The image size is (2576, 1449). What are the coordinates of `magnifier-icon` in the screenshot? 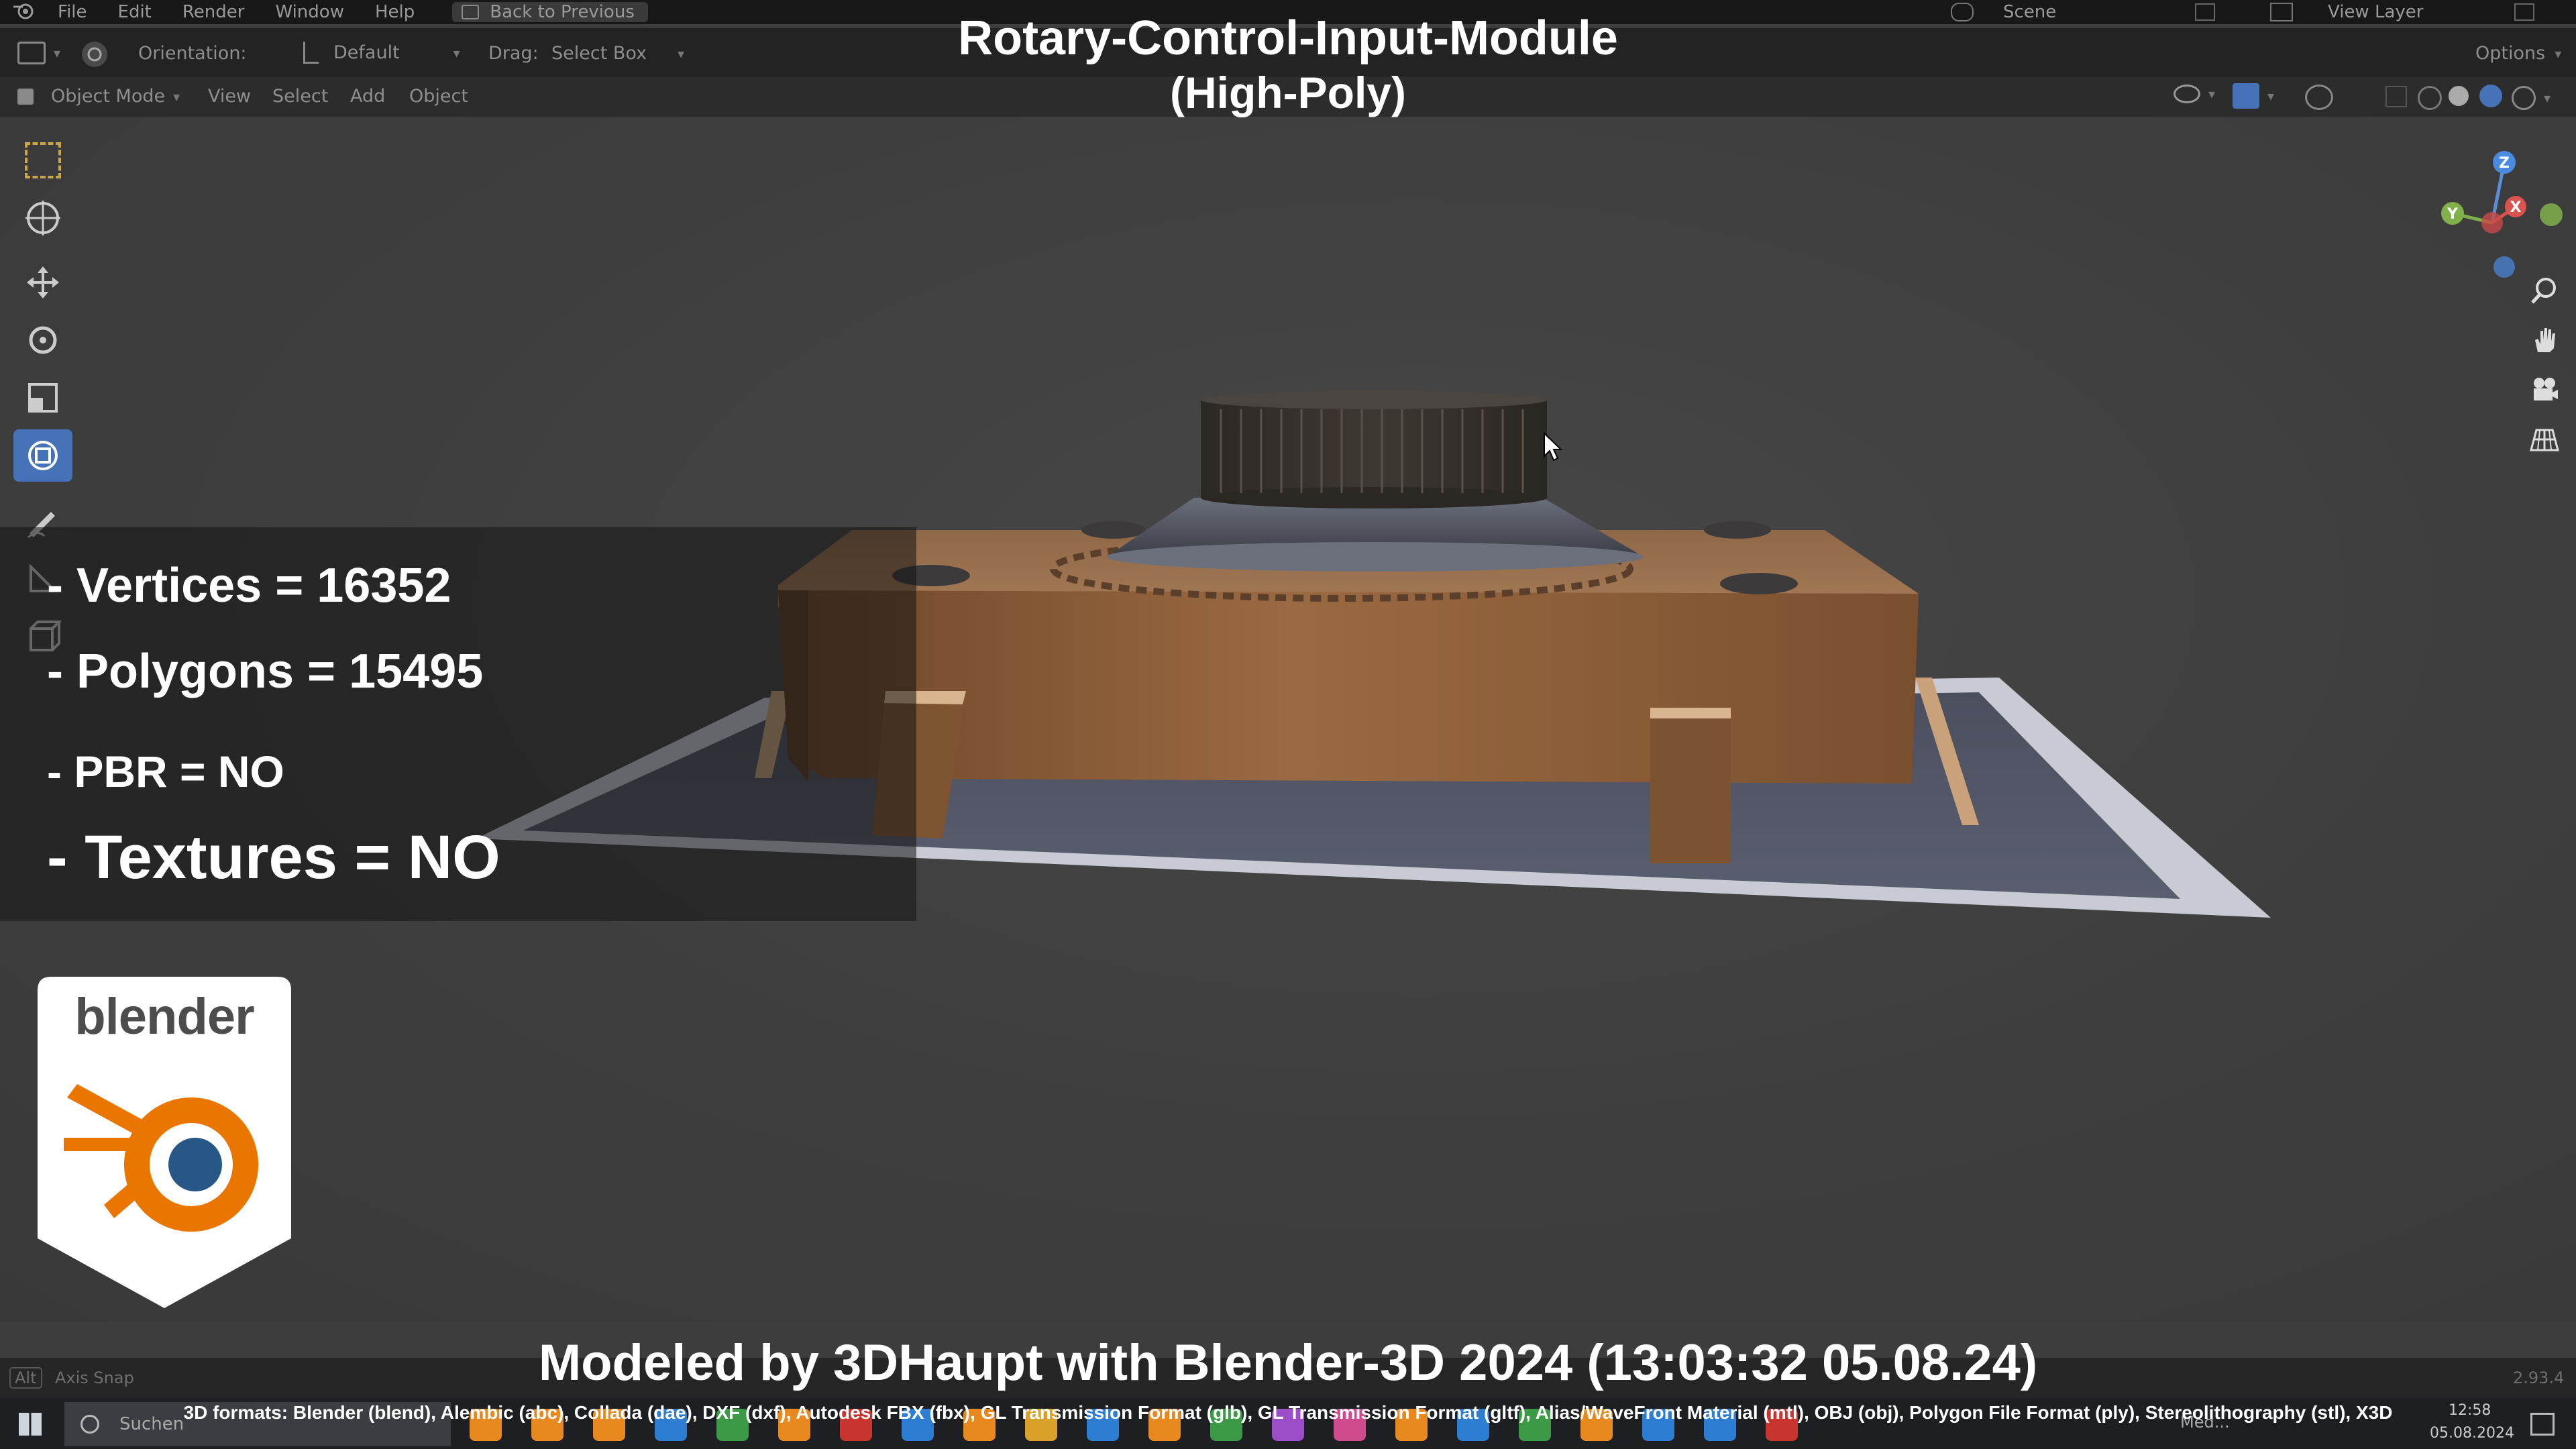 It's located at (2543, 291).